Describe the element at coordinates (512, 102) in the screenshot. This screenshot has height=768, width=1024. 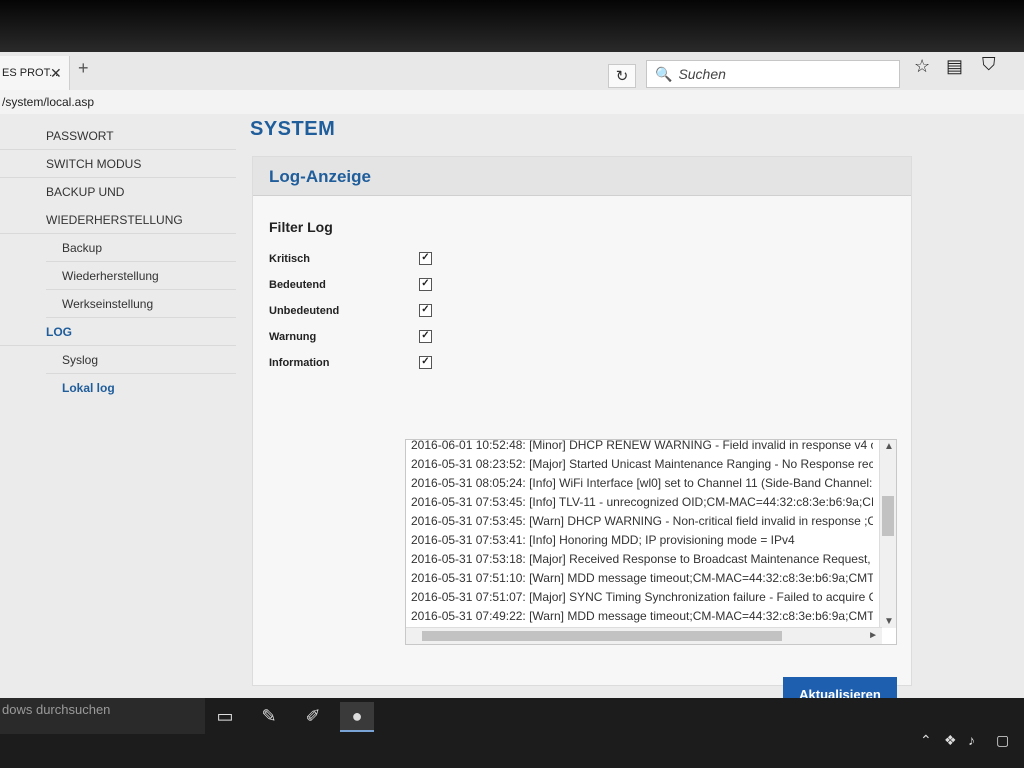
I see `address-bar: /system/local.asp` at that location.